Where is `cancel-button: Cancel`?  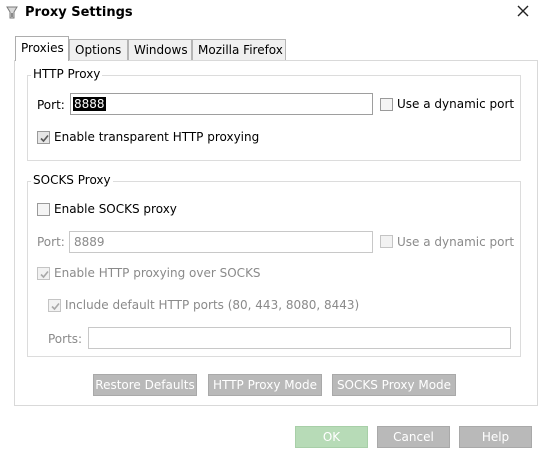
cancel-button: Cancel is located at coordinates (413, 437).